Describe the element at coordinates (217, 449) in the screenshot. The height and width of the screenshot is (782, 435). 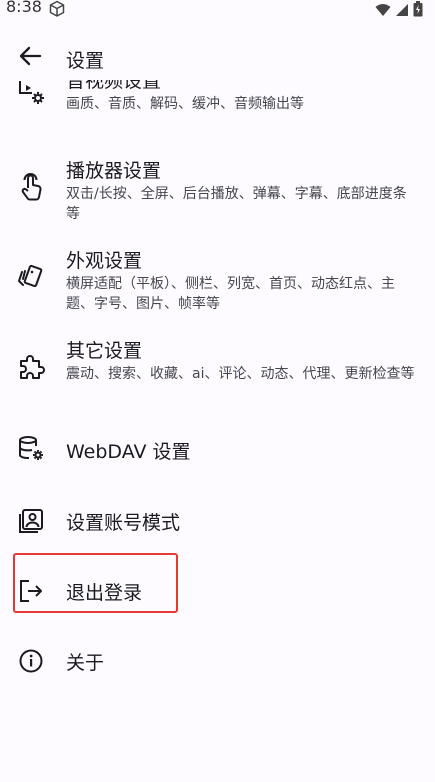
I see `settings-item-webdav: WebDAV 设置` at that location.